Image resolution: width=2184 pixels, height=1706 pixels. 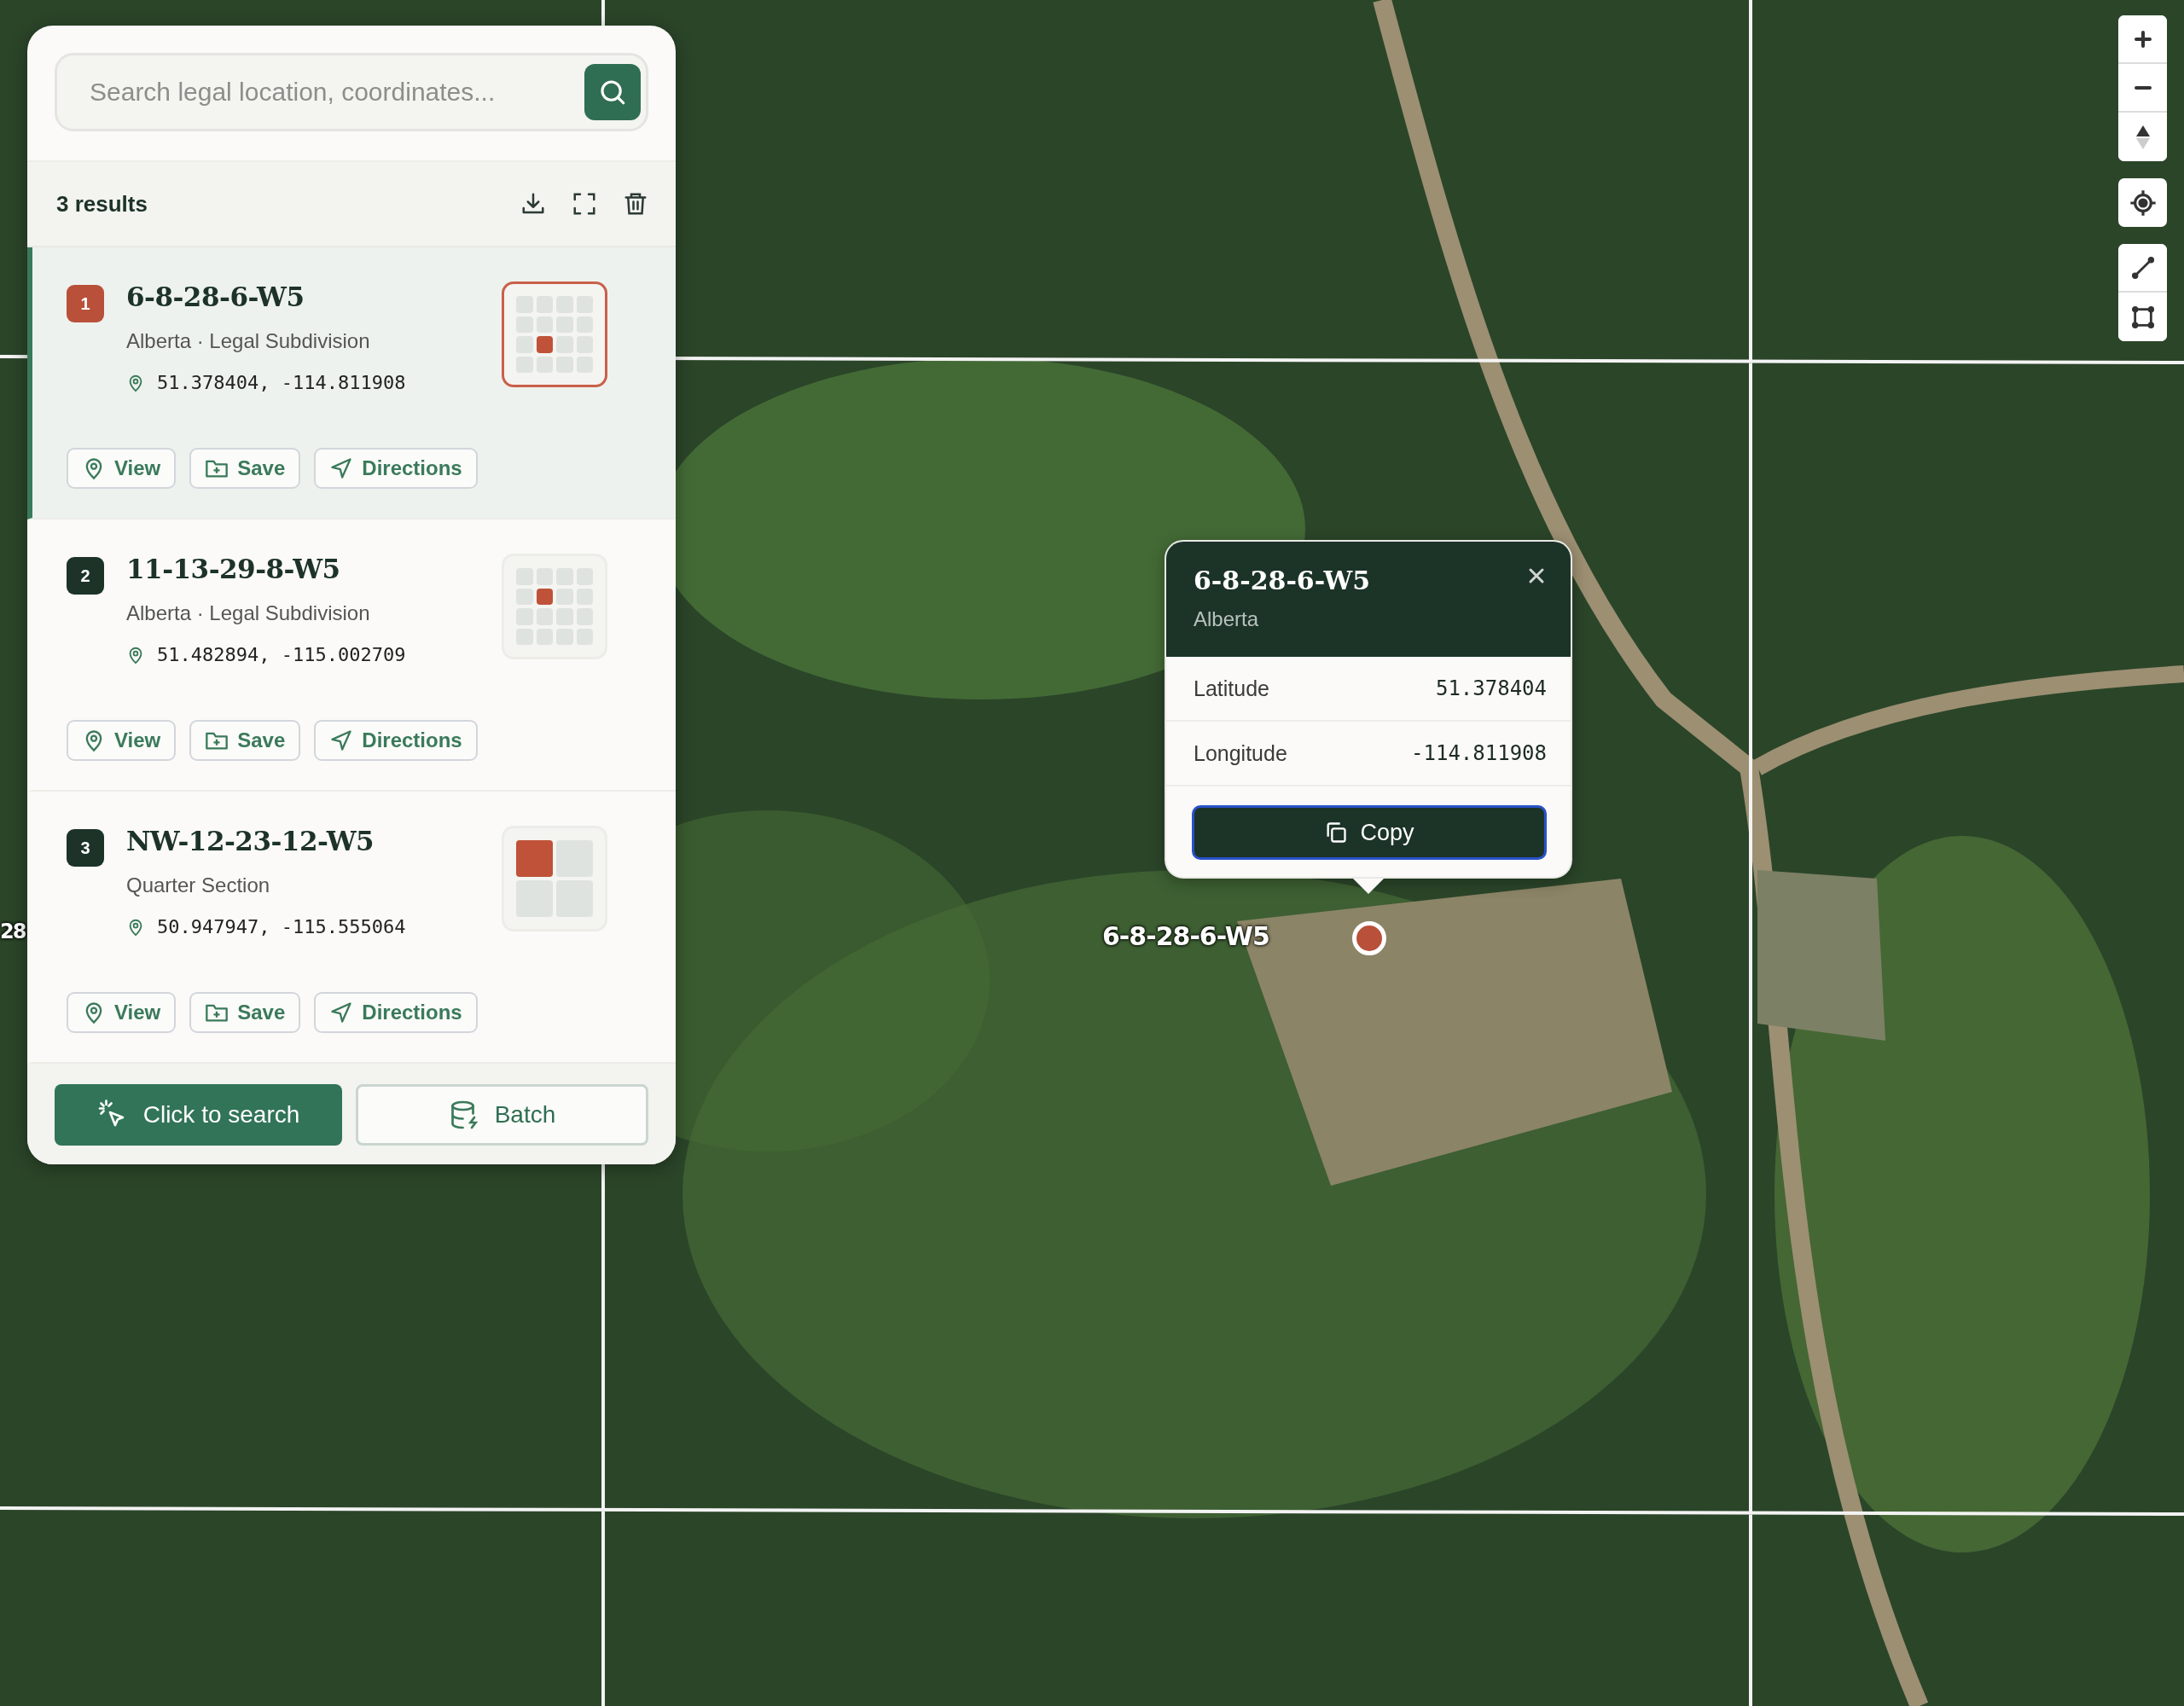 What do you see at coordinates (216, 296) in the screenshot?
I see `result-title: 6-8-28-6-W5` at bounding box center [216, 296].